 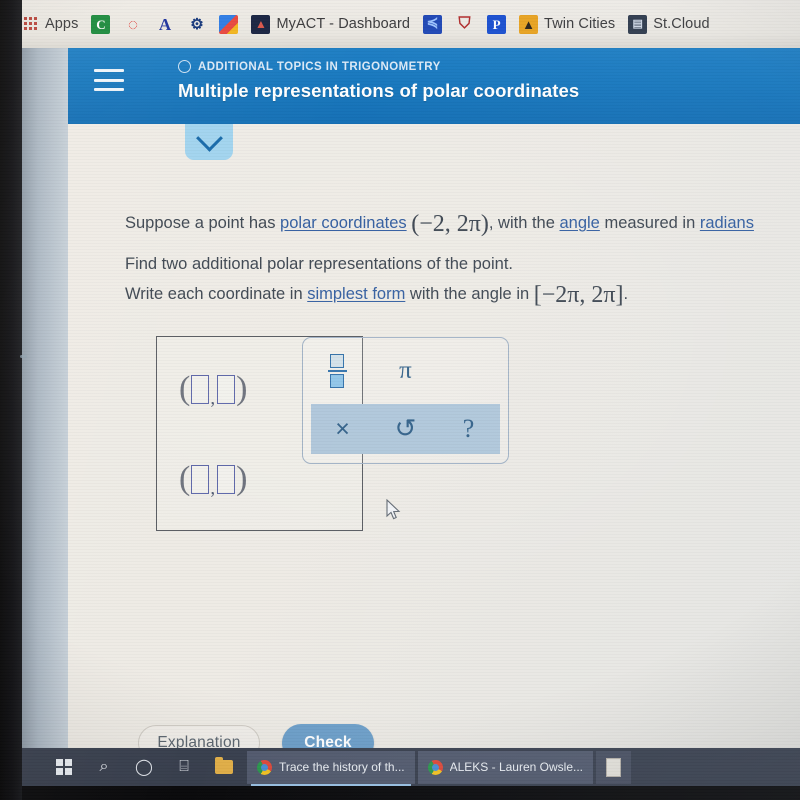 I want to click on fraction-icon, so click(x=337, y=371).